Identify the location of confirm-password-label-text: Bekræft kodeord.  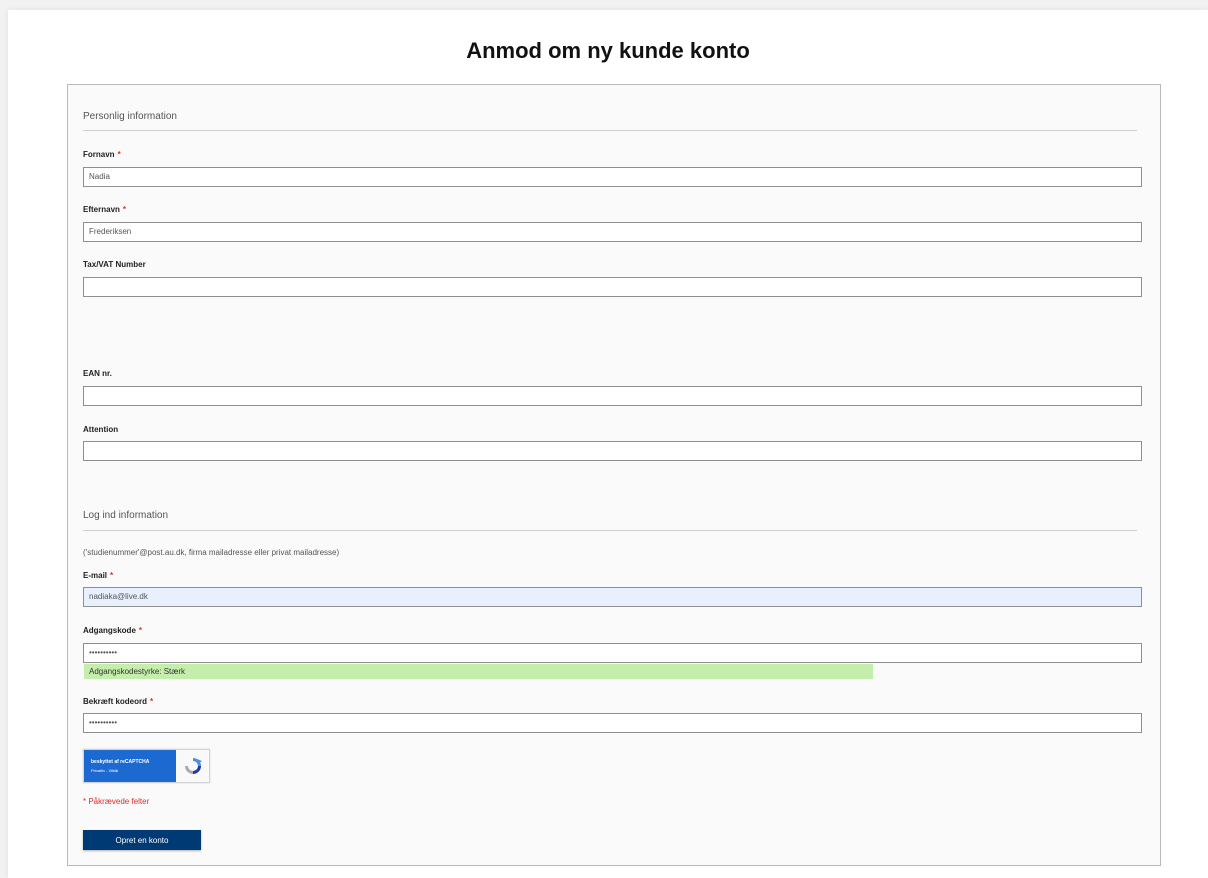
(115, 701).